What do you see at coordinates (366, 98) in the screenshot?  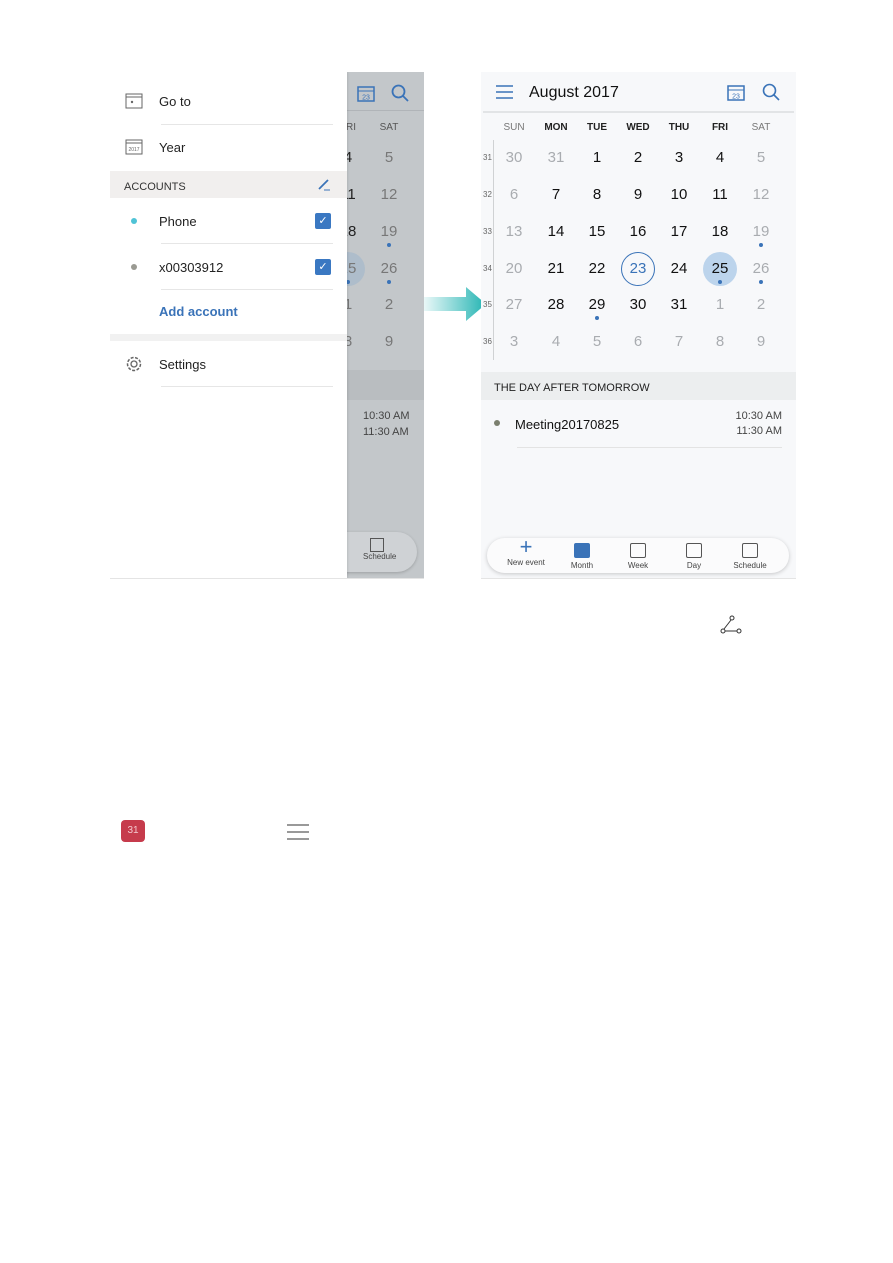 I see `svg-text: 23` at bounding box center [366, 98].